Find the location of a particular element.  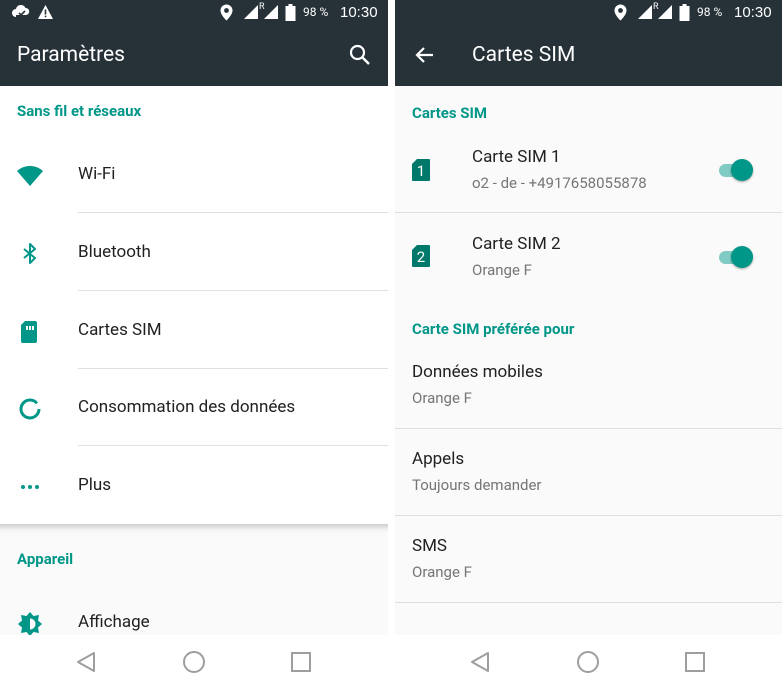

pref-mobile-data: Données mobiles Orange F is located at coordinates (588, 385).